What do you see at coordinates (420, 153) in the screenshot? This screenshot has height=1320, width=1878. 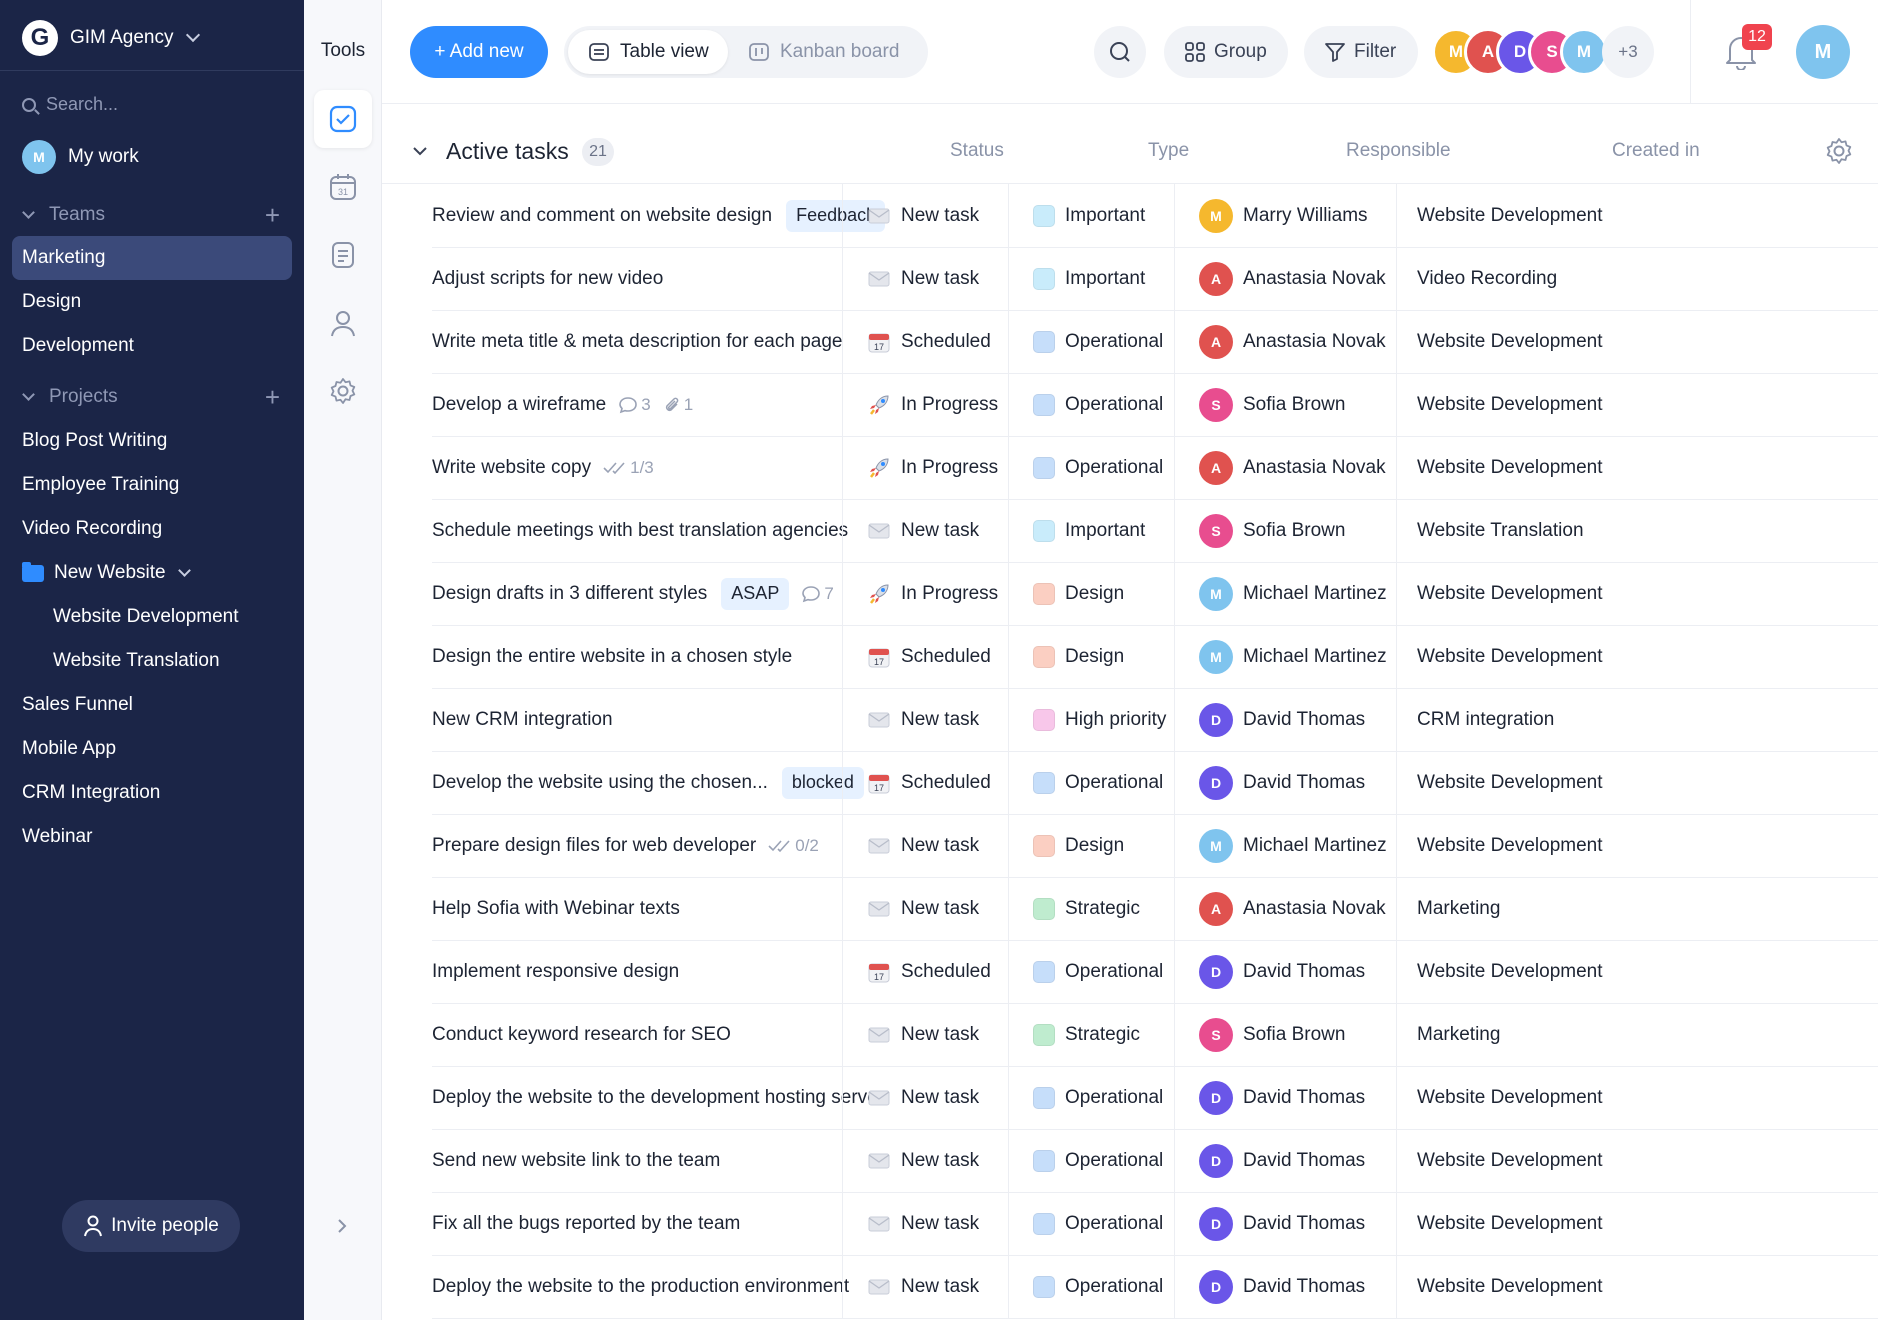 I see `collapse-group-icon` at bounding box center [420, 153].